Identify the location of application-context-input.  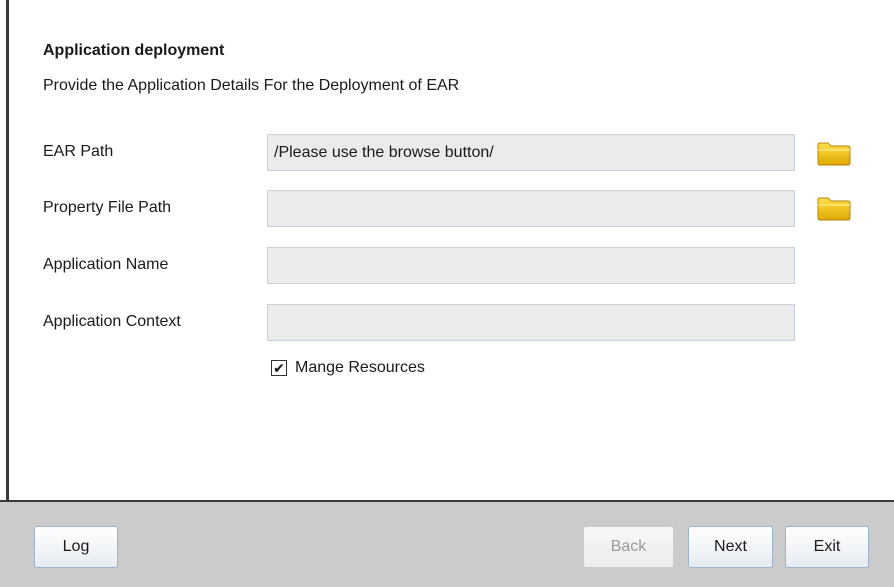
(531, 322).